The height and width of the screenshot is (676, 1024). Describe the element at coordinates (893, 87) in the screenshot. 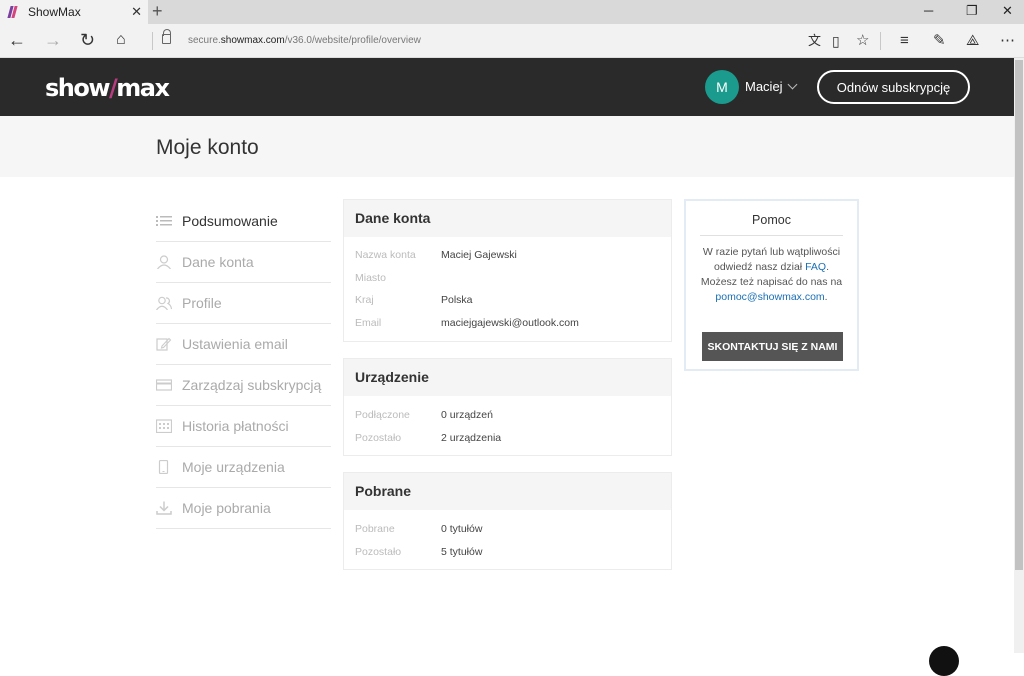

I see `renew-subscription-button: Odnów subskrypcję` at that location.